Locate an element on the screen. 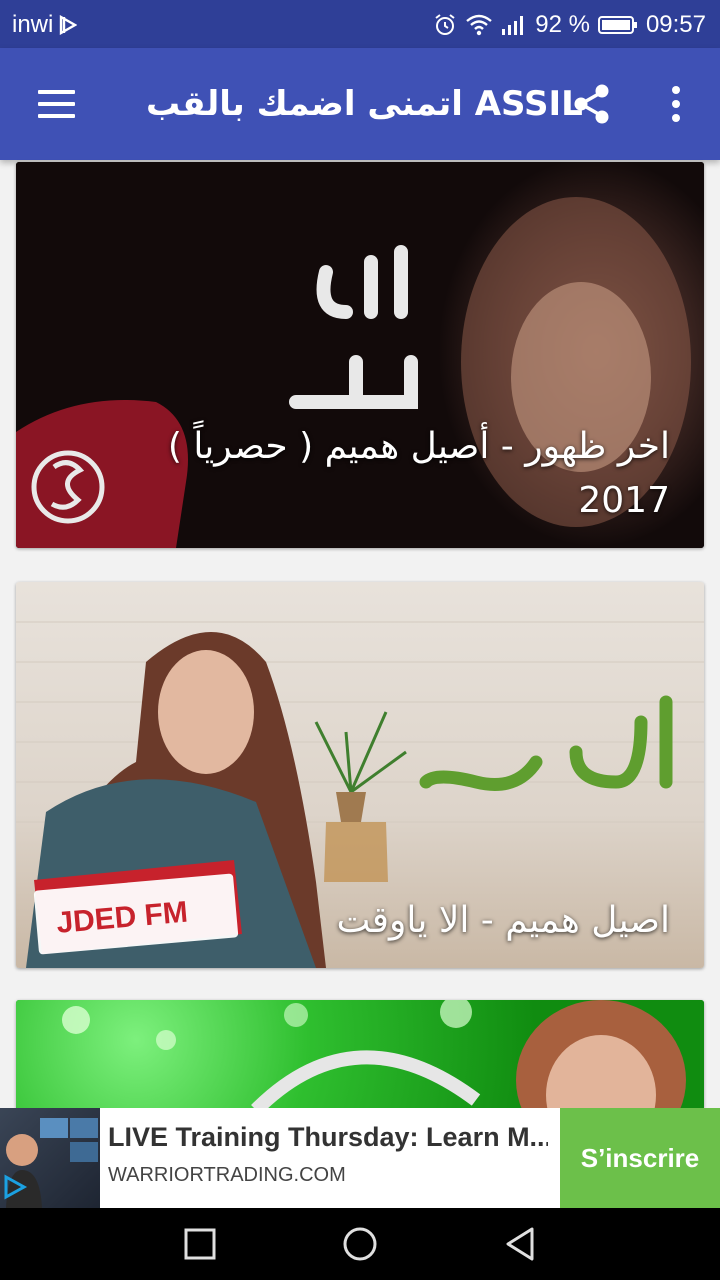 This screenshot has height=1280, width=720. status-right: 92 % 09:57 is located at coordinates (569, 25).